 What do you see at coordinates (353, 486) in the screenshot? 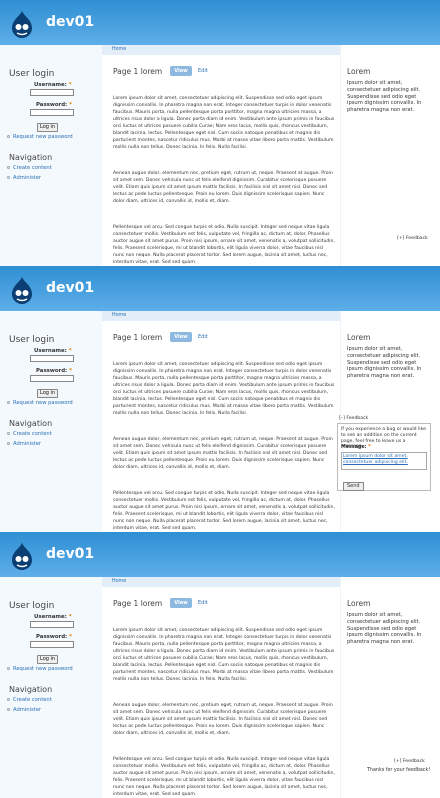
I see `send-button: Send` at bounding box center [353, 486].